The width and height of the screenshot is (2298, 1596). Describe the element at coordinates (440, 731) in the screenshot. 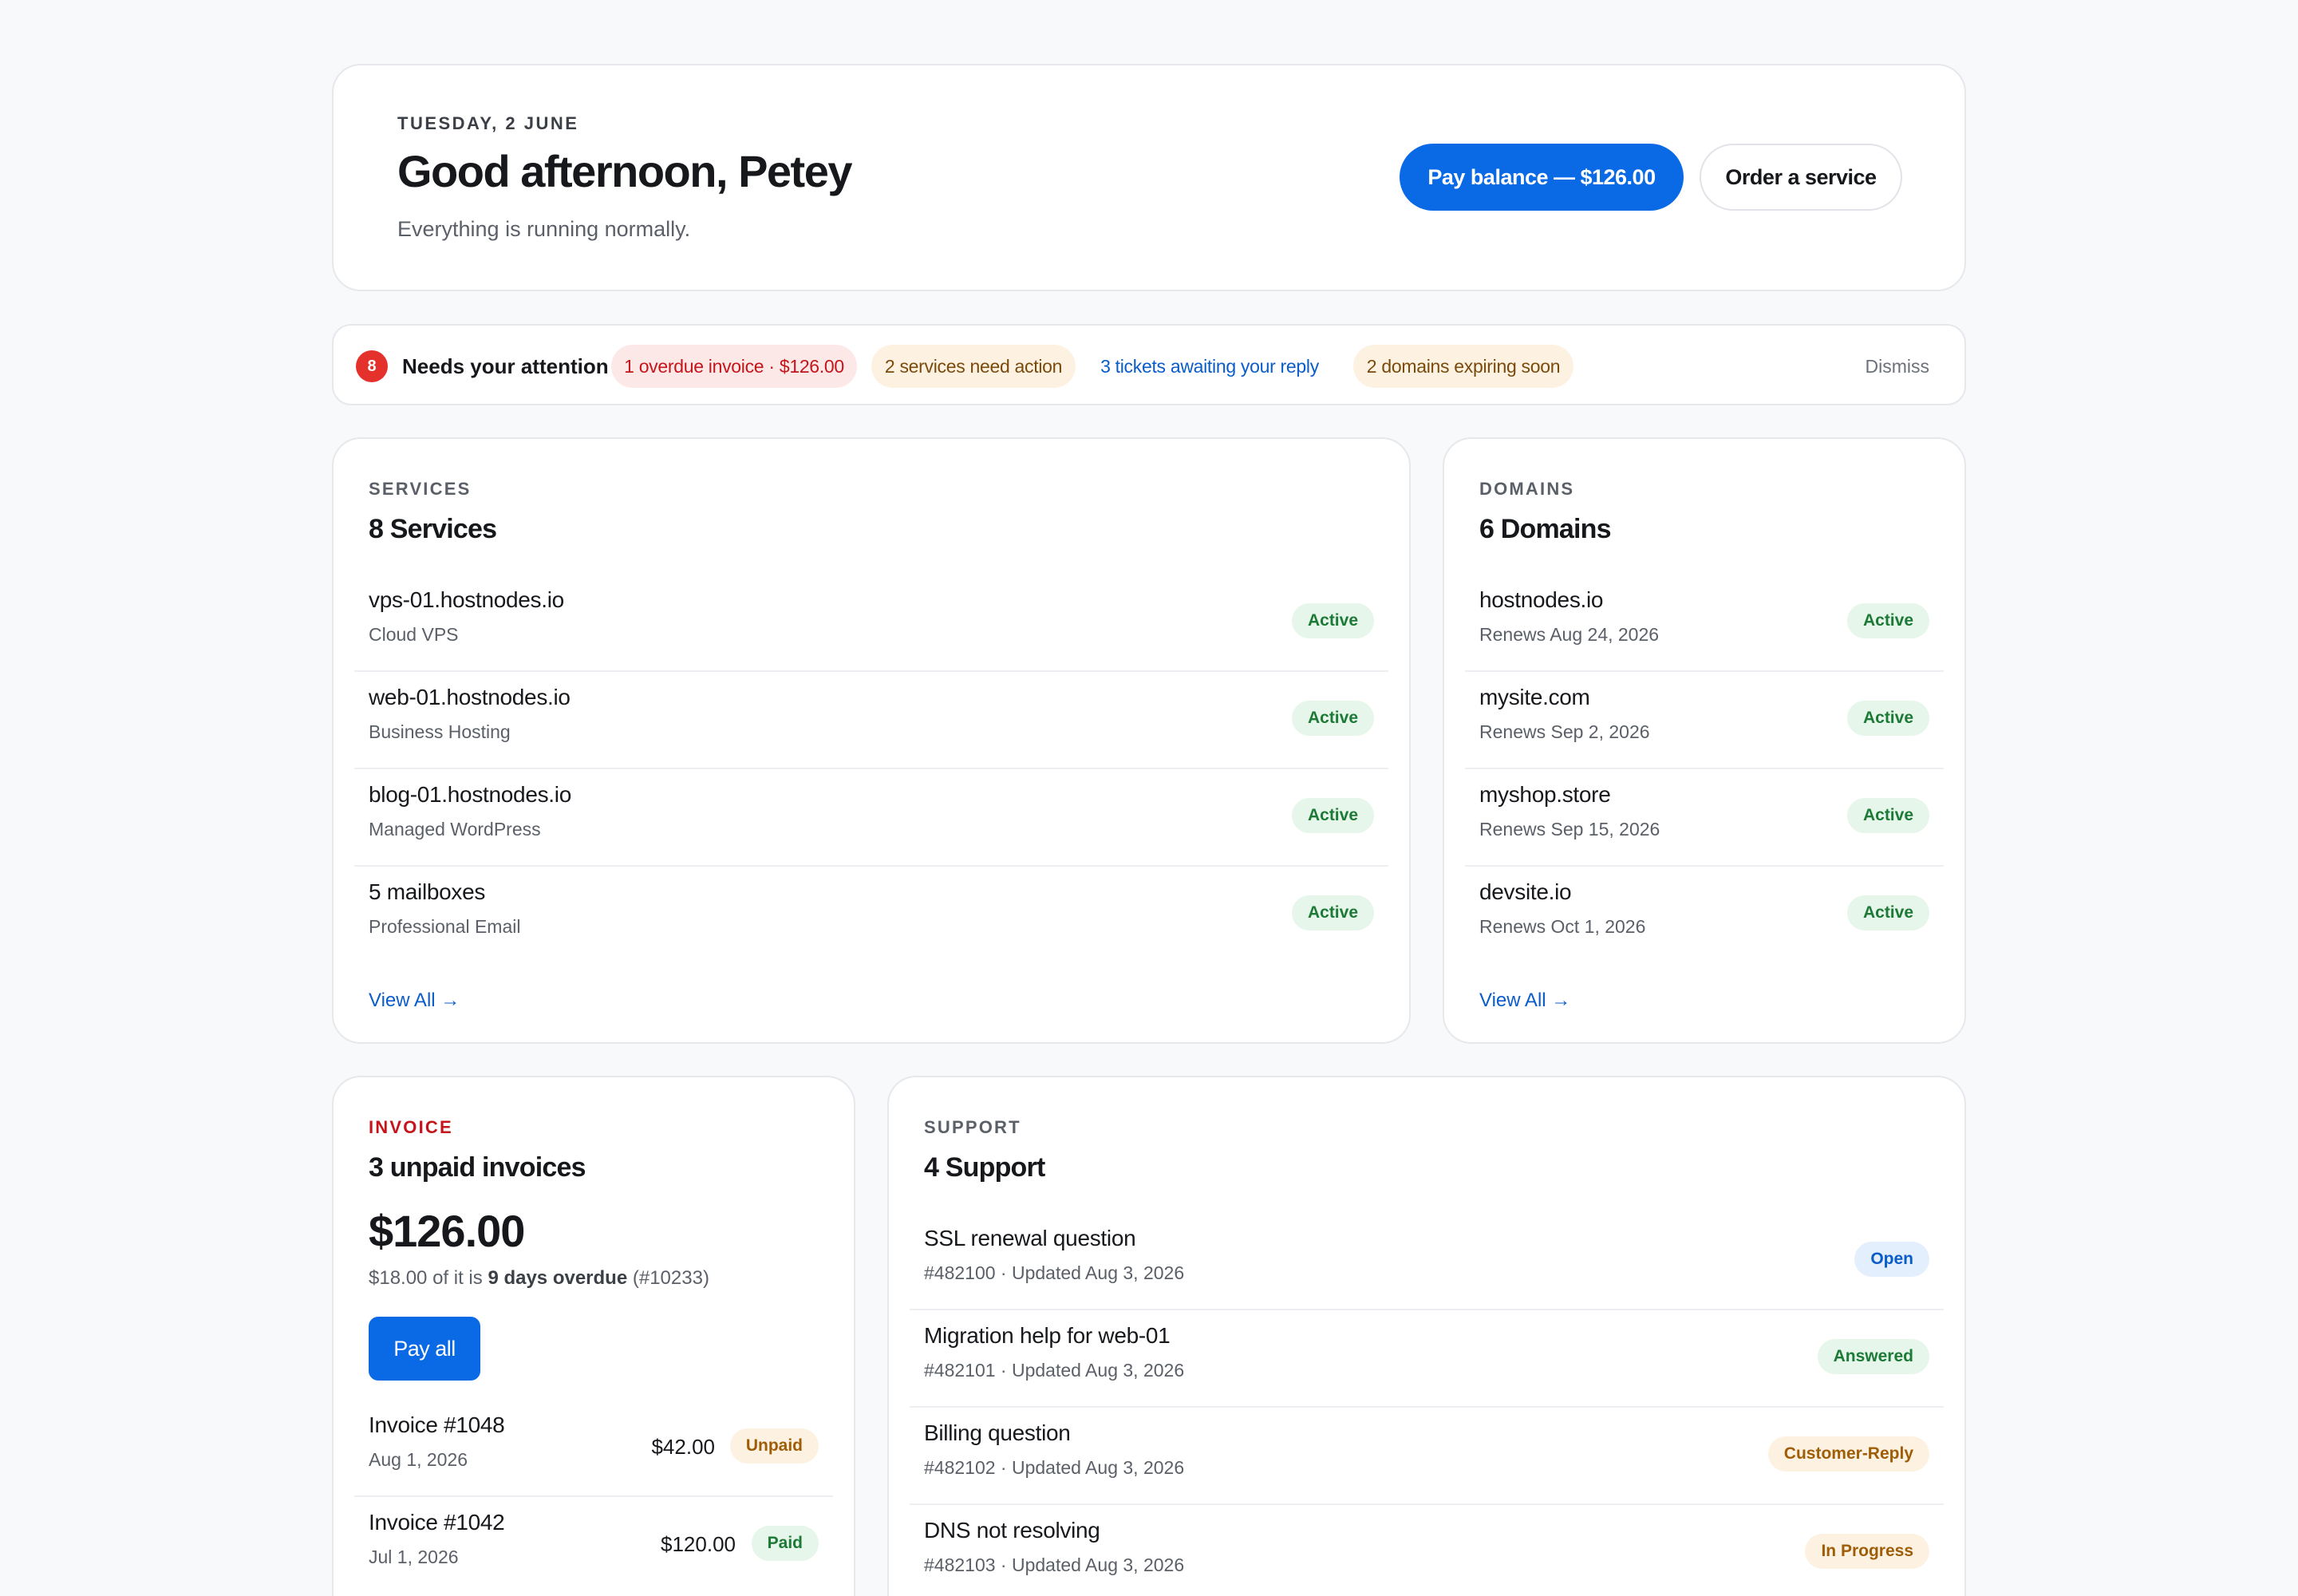

I see `service-type: Business Hosting` at that location.